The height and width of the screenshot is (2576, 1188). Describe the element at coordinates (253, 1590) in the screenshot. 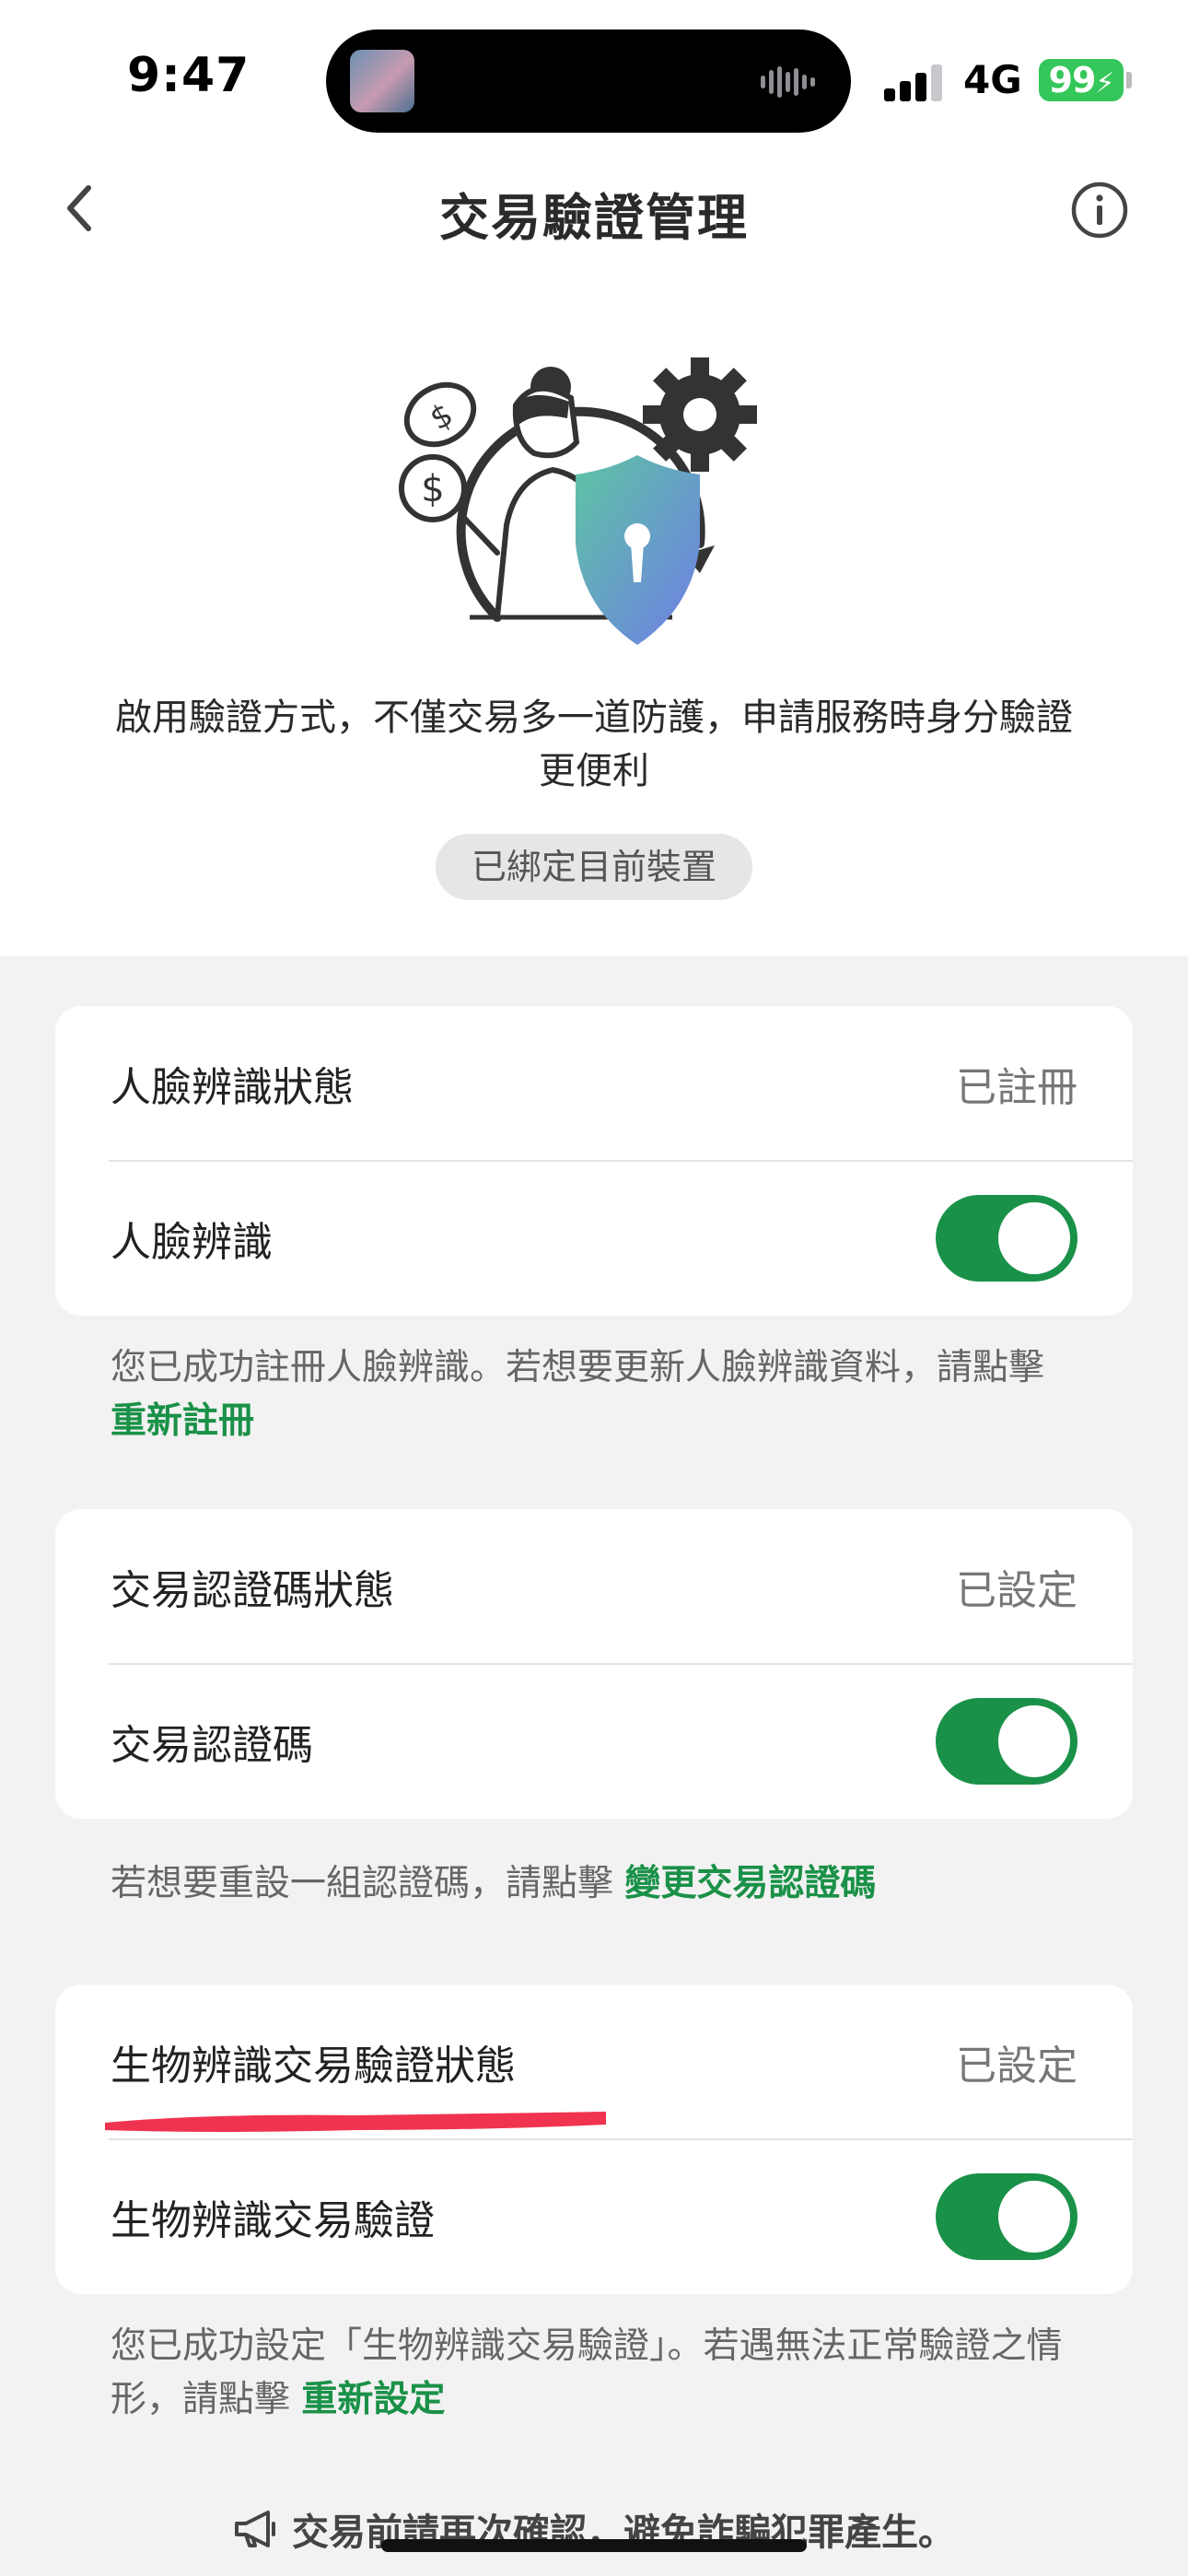

I see `passcode-status-label: 交易認證碼狀態` at that location.